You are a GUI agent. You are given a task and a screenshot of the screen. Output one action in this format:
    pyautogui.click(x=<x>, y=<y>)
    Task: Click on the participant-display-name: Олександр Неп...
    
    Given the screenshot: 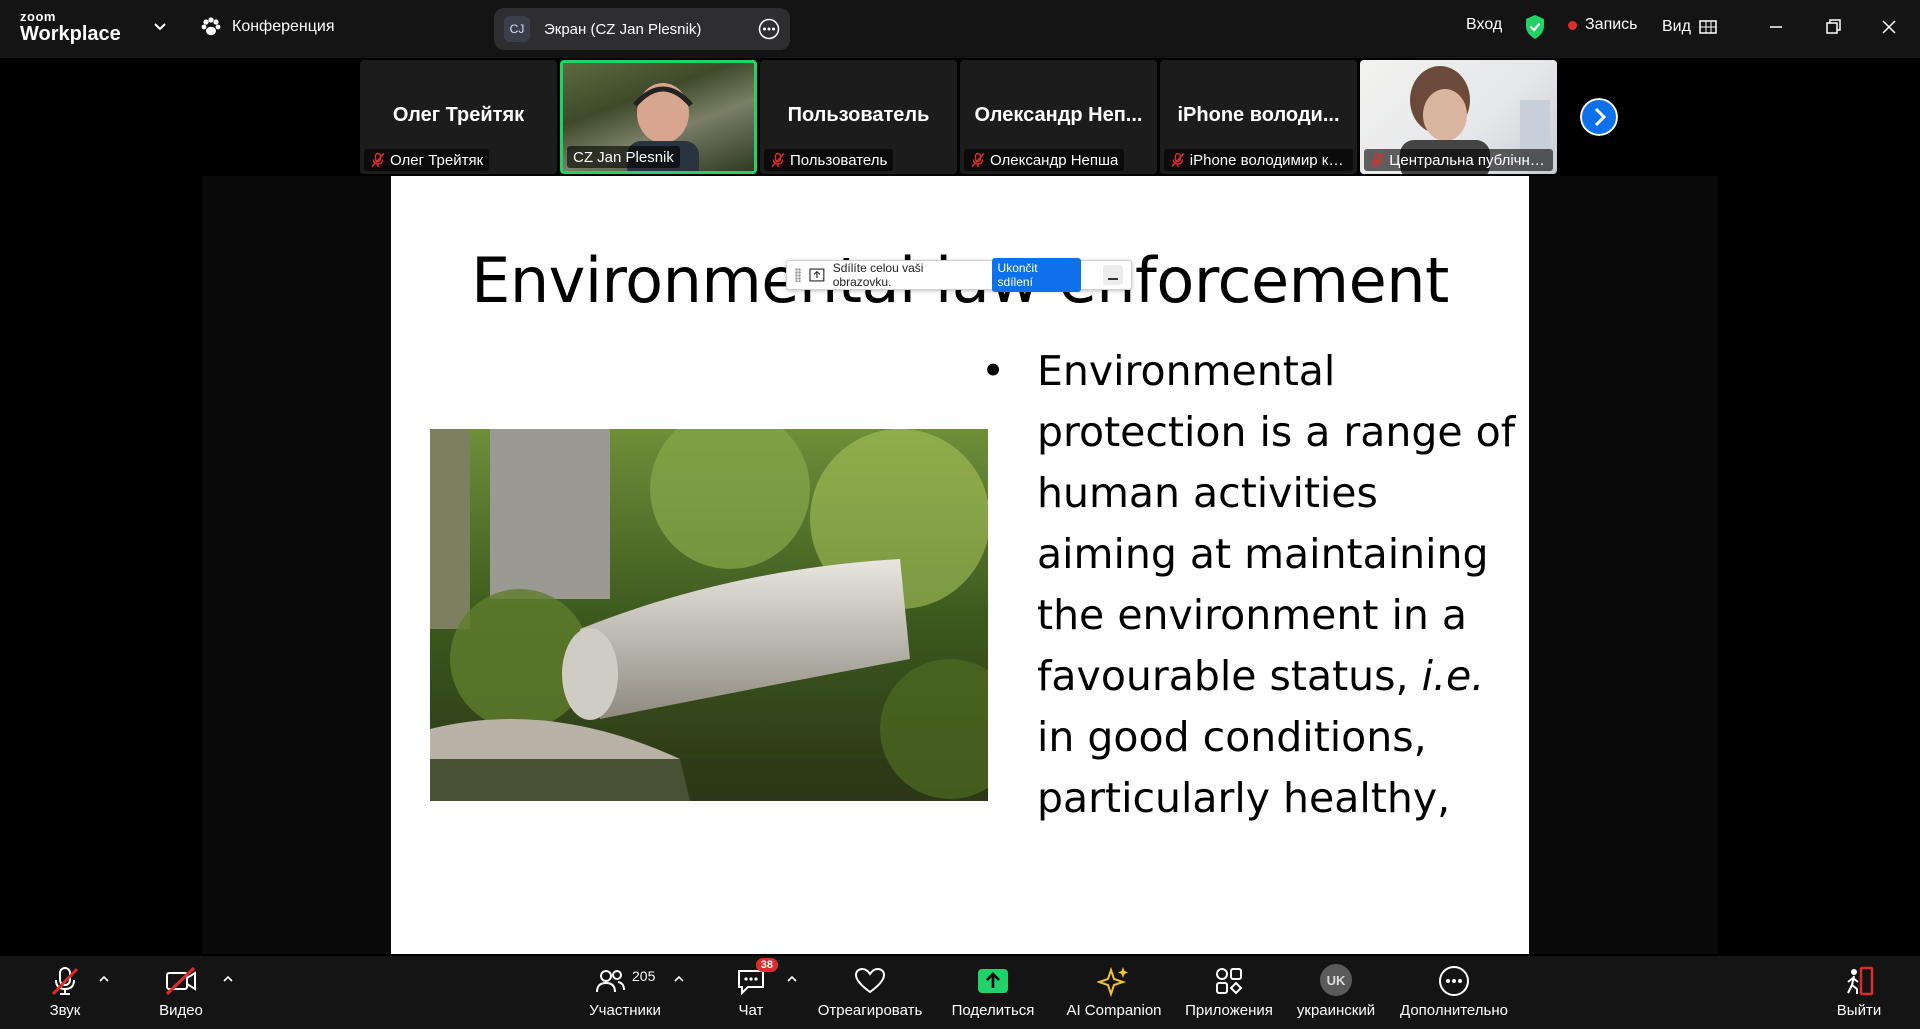 What is the action you would take?
    pyautogui.click(x=1058, y=115)
    